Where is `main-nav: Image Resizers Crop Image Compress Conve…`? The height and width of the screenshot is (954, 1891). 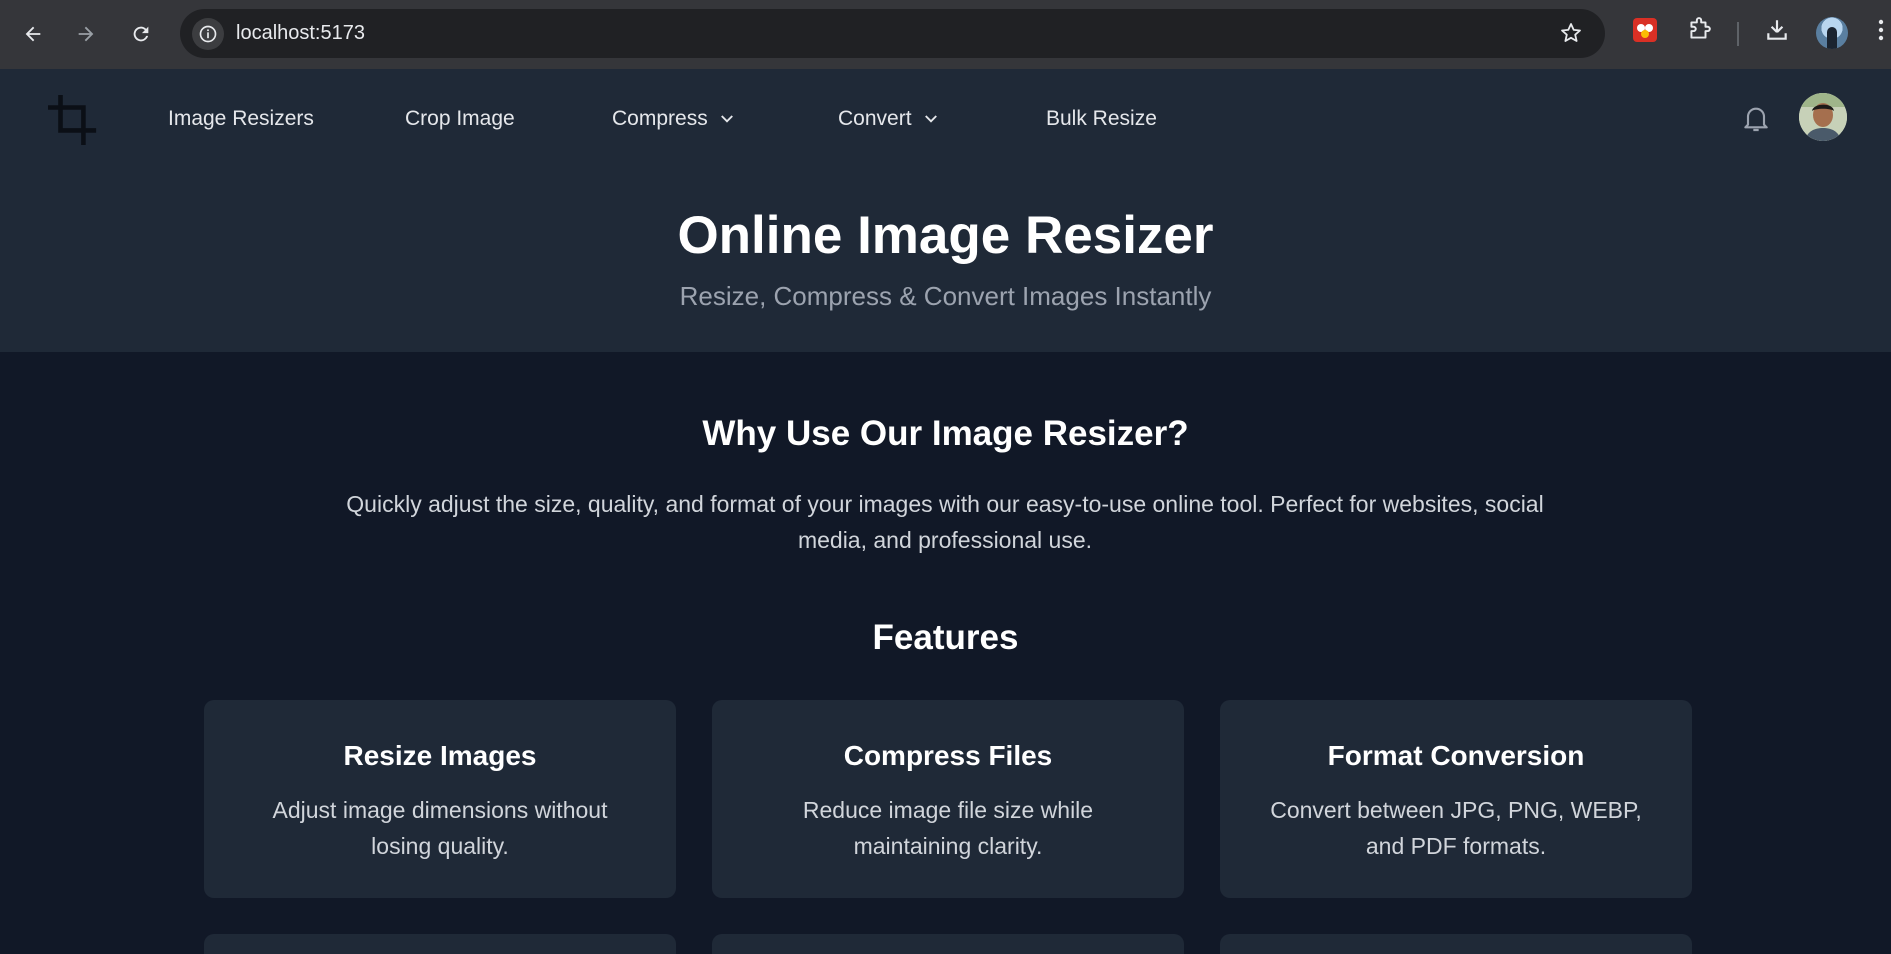
main-nav: Image Resizers Crop Image Compress Conve… is located at coordinates (945, 119).